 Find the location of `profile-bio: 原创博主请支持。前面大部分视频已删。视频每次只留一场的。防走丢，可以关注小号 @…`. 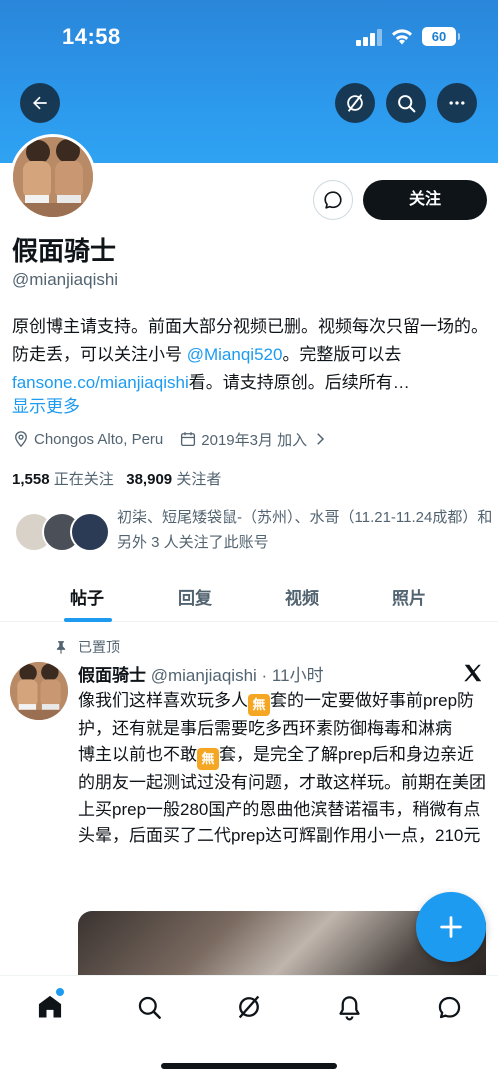

profile-bio: 原创博主请支持。前面大部分视频已删。视频每次只留一场的。防走丢，可以关注小号 @… is located at coordinates (251, 355).